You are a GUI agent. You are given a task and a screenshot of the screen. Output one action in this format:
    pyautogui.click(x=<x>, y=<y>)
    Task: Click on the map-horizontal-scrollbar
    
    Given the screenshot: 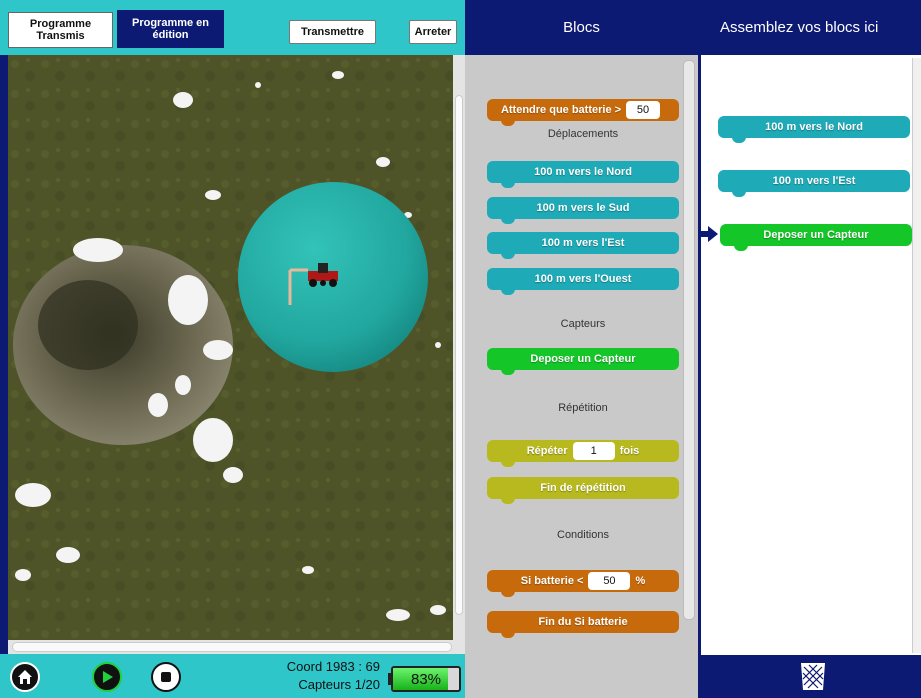 What is the action you would take?
    pyautogui.click(x=236, y=647)
    